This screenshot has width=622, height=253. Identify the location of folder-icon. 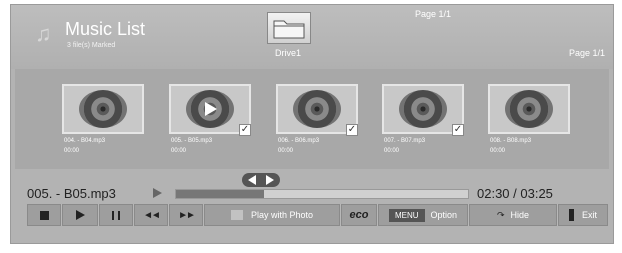
(289, 29).